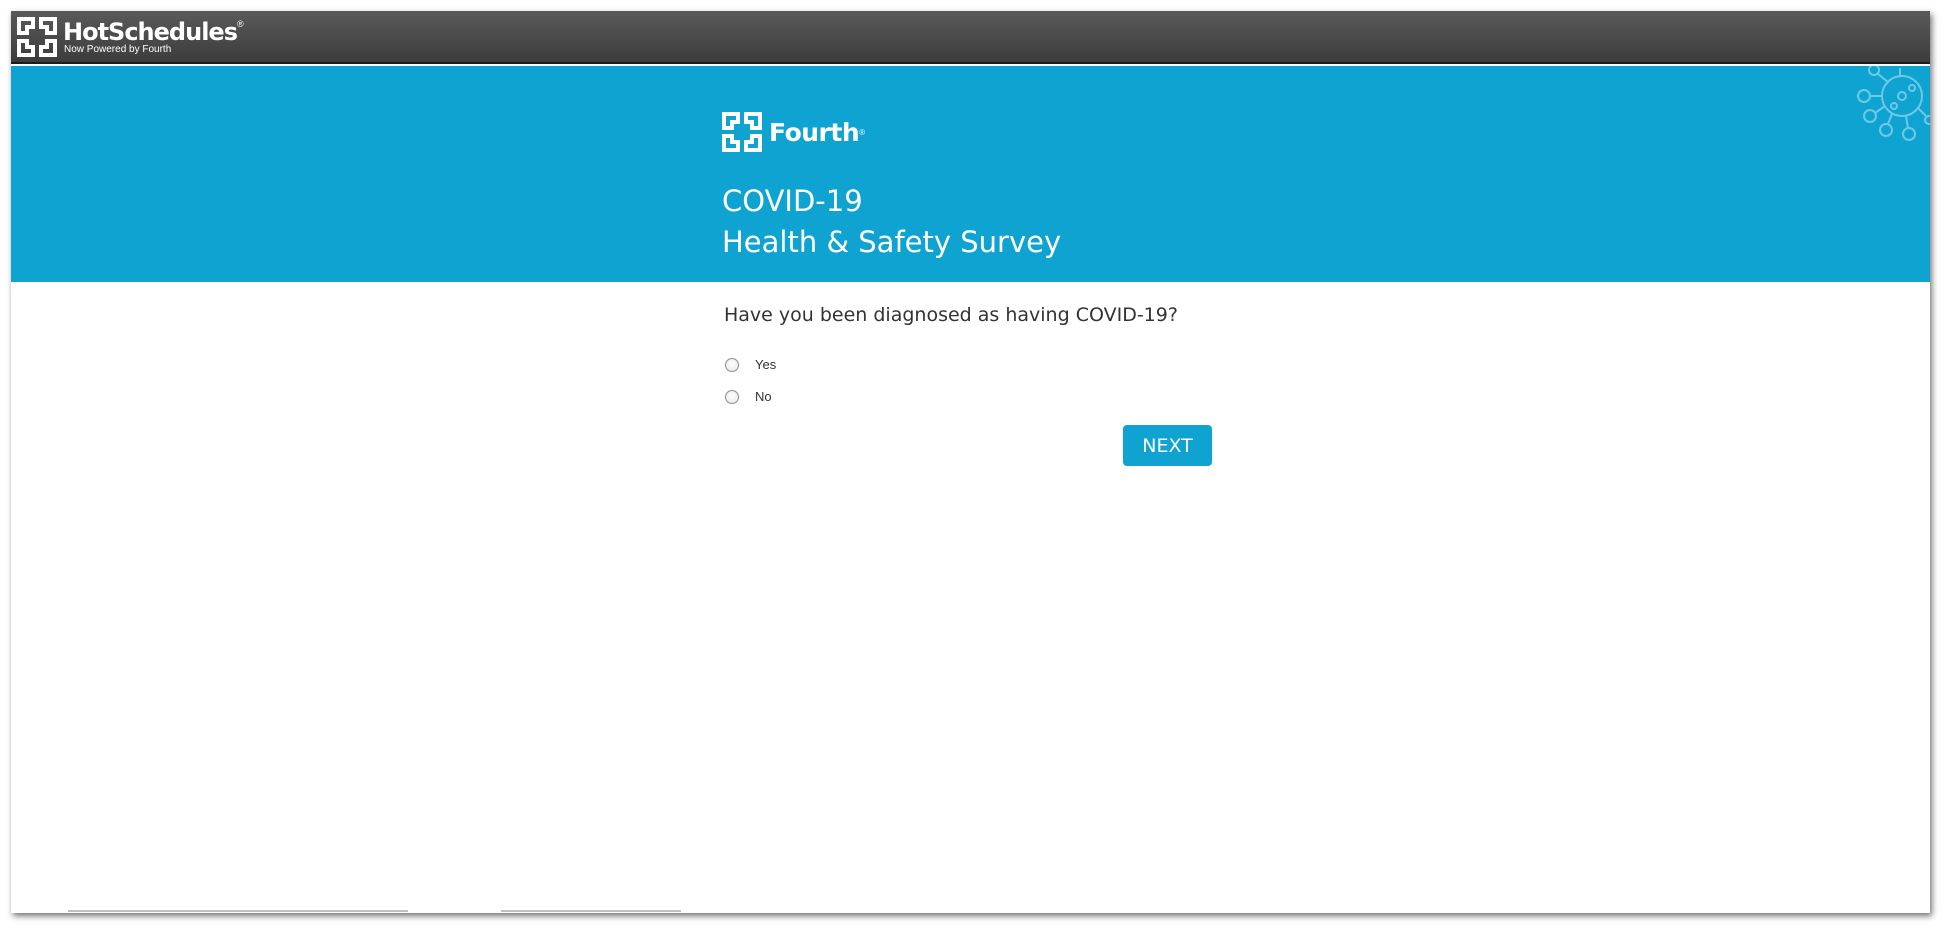  I want to click on next-button: NEXT, so click(1167, 445).